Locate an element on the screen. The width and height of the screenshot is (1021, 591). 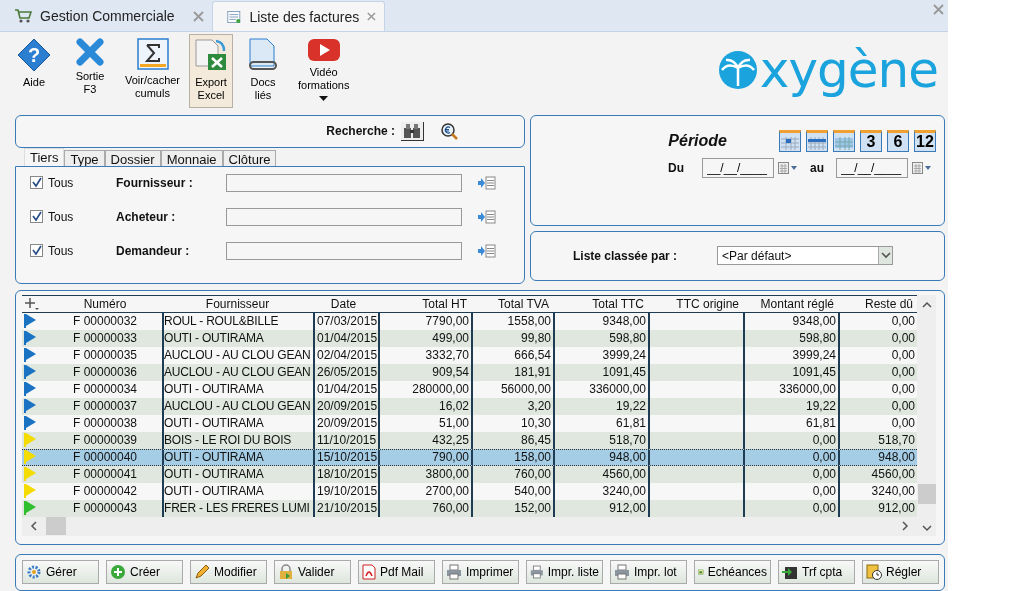
scroll-right-icon is located at coordinates (905, 526).